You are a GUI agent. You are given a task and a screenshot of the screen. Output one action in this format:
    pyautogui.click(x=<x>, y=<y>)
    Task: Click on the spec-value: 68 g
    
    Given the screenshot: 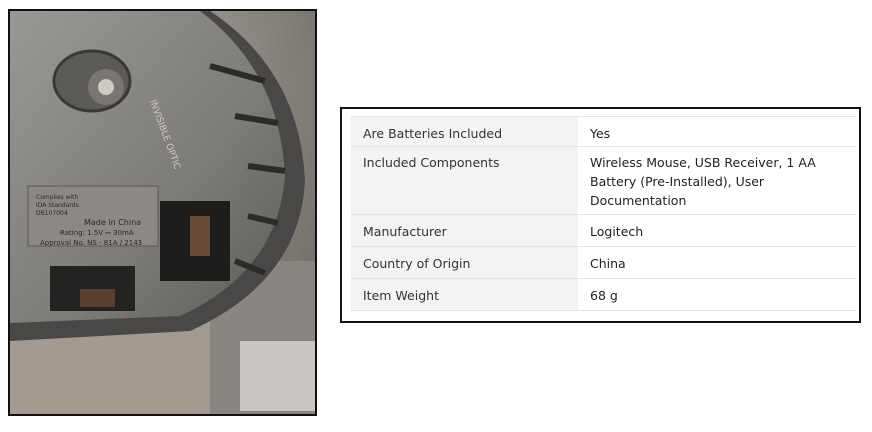 What is the action you would take?
    pyautogui.click(x=604, y=295)
    